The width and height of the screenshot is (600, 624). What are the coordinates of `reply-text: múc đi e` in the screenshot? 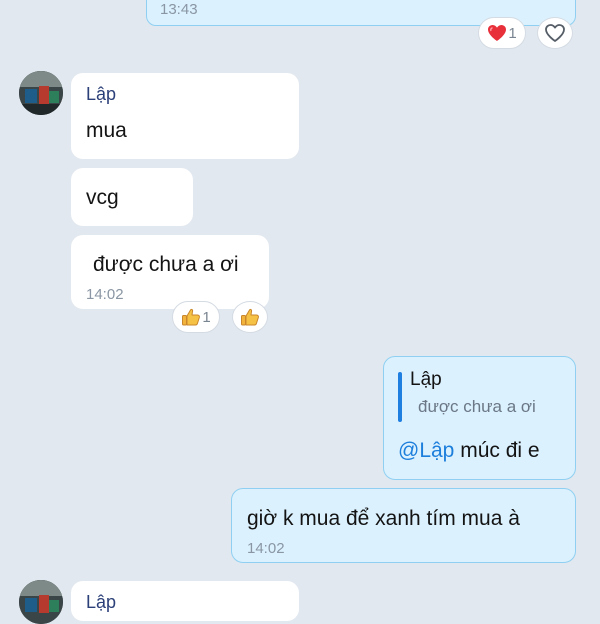 It's located at (500, 450).